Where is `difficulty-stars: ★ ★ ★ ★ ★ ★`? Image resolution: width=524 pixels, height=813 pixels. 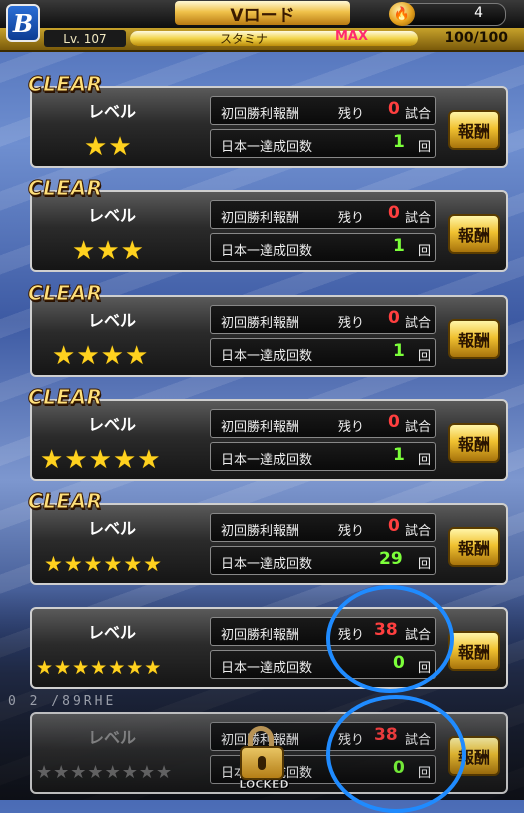
difficulty-stars: ★ ★ ★ ★ ★ ★ is located at coordinates (103, 564).